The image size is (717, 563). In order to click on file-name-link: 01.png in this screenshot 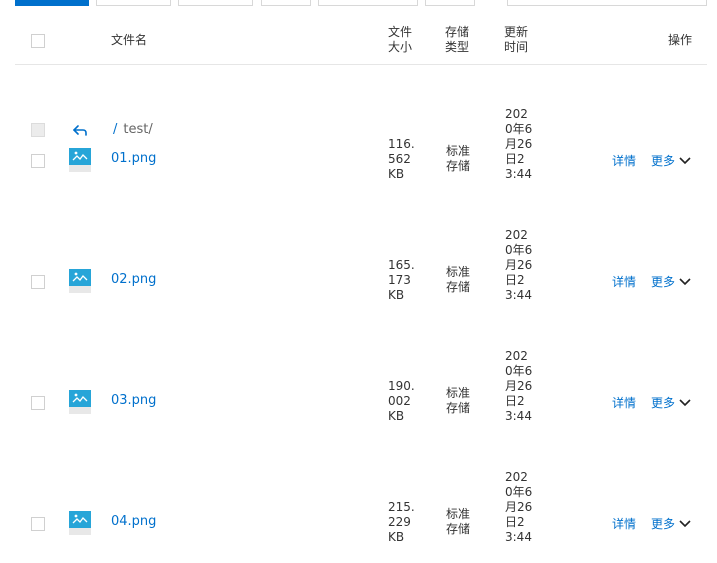, I will do `click(133, 158)`.